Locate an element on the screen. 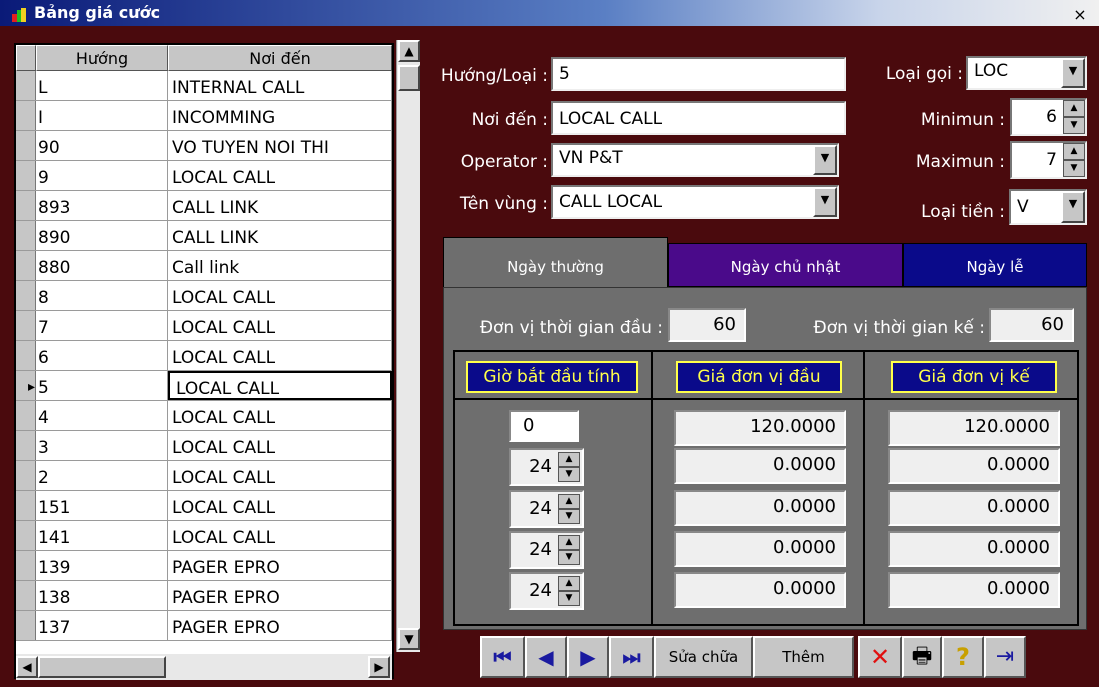 The height and width of the screenshot is (687, 1099). table-row: 8 LOCAL CALL is located at coordinates (204, 296).